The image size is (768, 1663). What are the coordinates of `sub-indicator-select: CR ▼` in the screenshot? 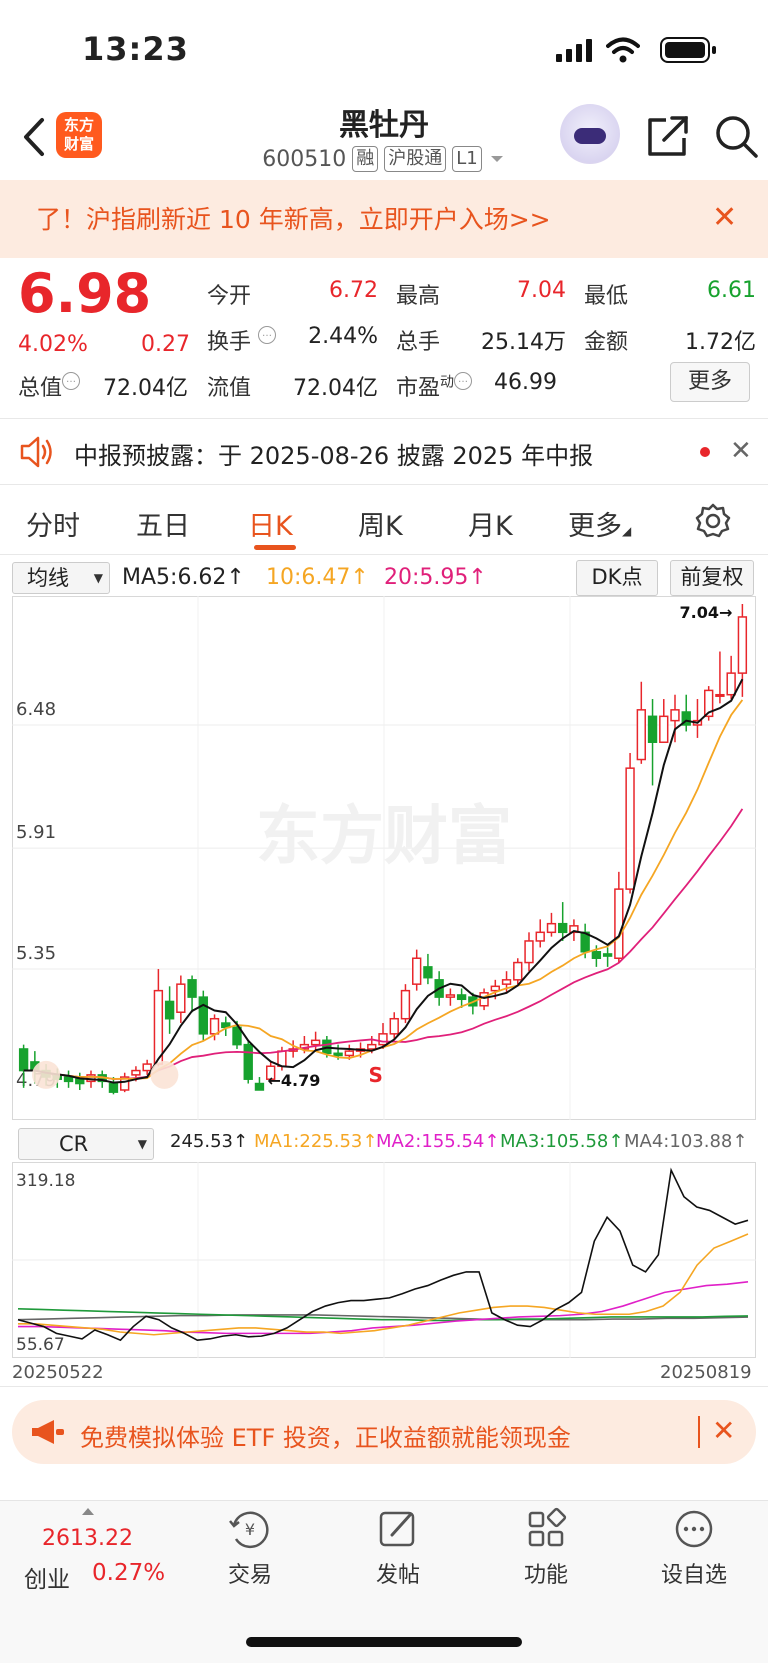 It's located at (86, 1144).